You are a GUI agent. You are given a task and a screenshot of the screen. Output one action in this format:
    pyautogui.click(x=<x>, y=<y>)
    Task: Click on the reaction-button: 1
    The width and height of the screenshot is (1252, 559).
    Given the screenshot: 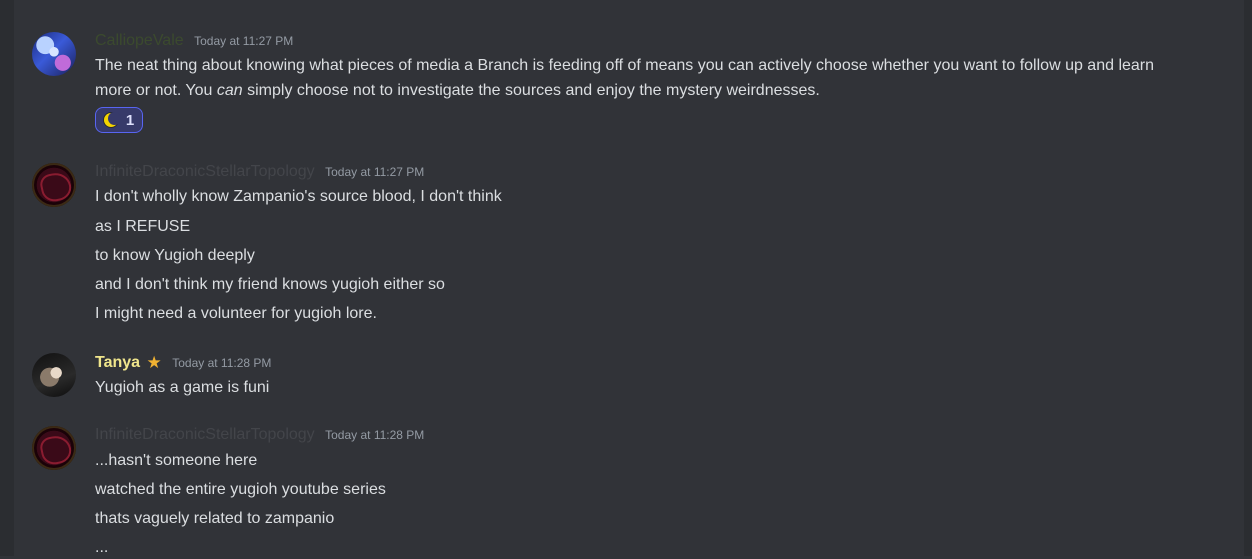 What is the action you would take?
    pyautogui.click(x=119, y=120)
    